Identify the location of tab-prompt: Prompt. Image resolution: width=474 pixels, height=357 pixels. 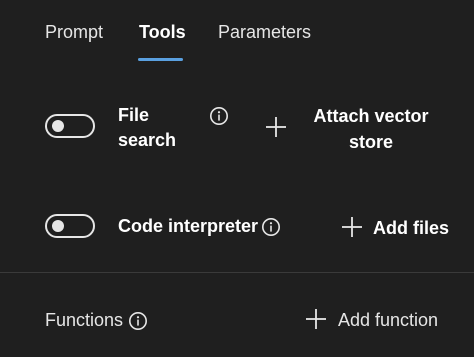
(74, 32).